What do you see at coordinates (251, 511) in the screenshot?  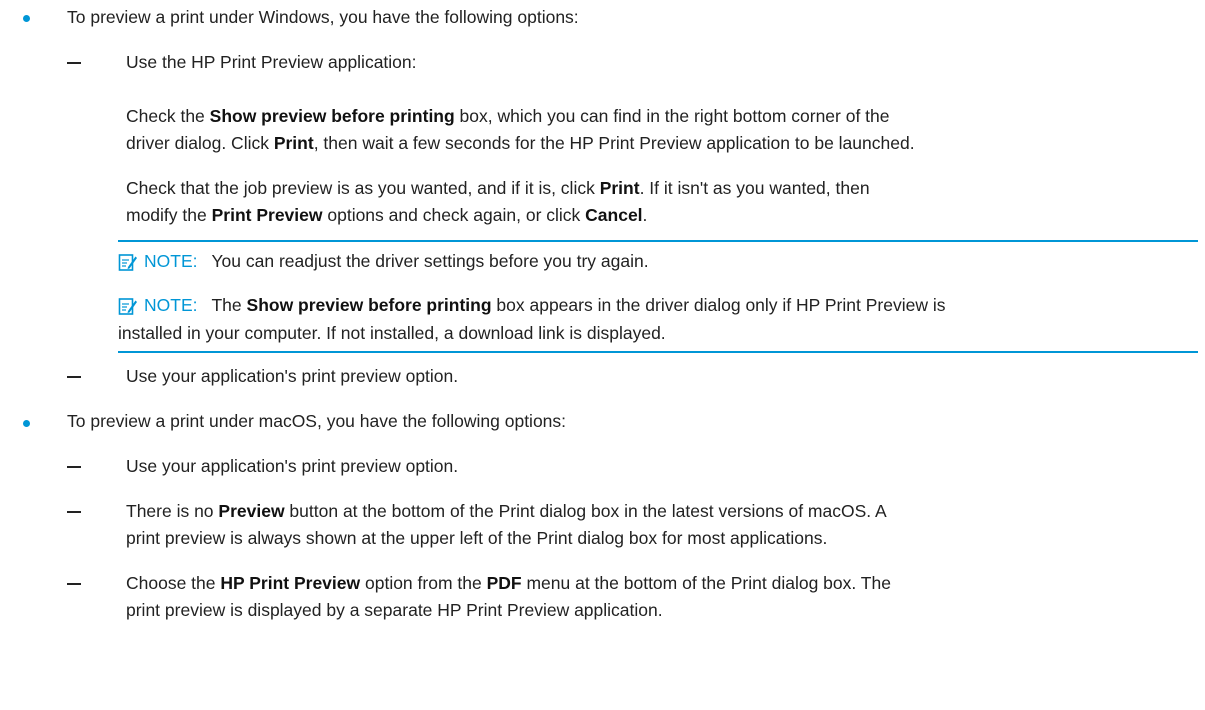 I see `bold-term: Preview` at bounding box center [251, 511].